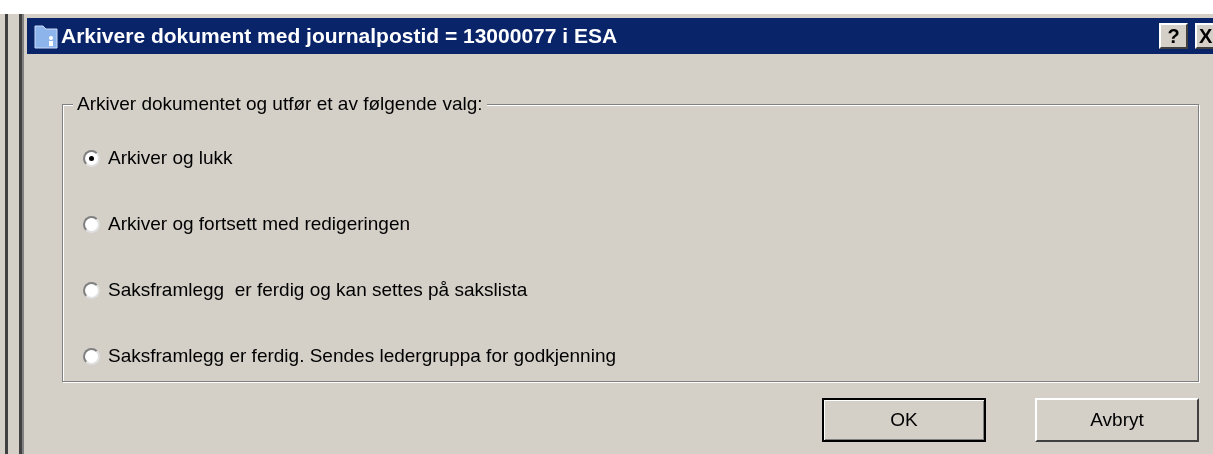 The height and width of the screenshot is (454, 1213). What do you see at coordinates (640, 224) in the screenshot?
I see `radio-option: Arkiver og fortsett med redigeringen` at bounding box center [640, 224].